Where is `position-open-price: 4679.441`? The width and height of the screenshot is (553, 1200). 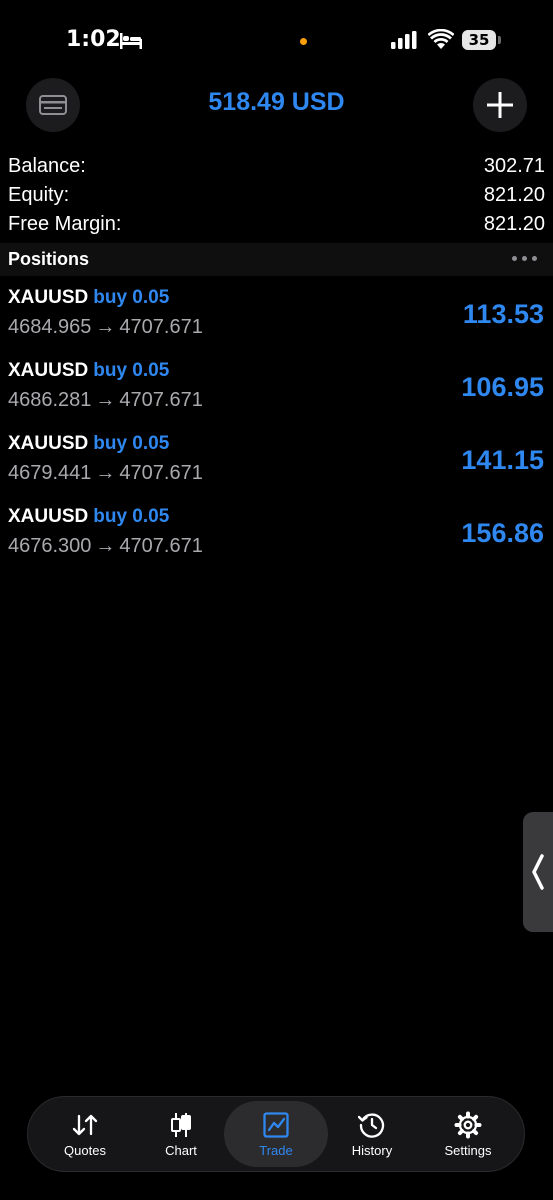 position-open-price: 4679.441 is located at coordinates (50, 473).